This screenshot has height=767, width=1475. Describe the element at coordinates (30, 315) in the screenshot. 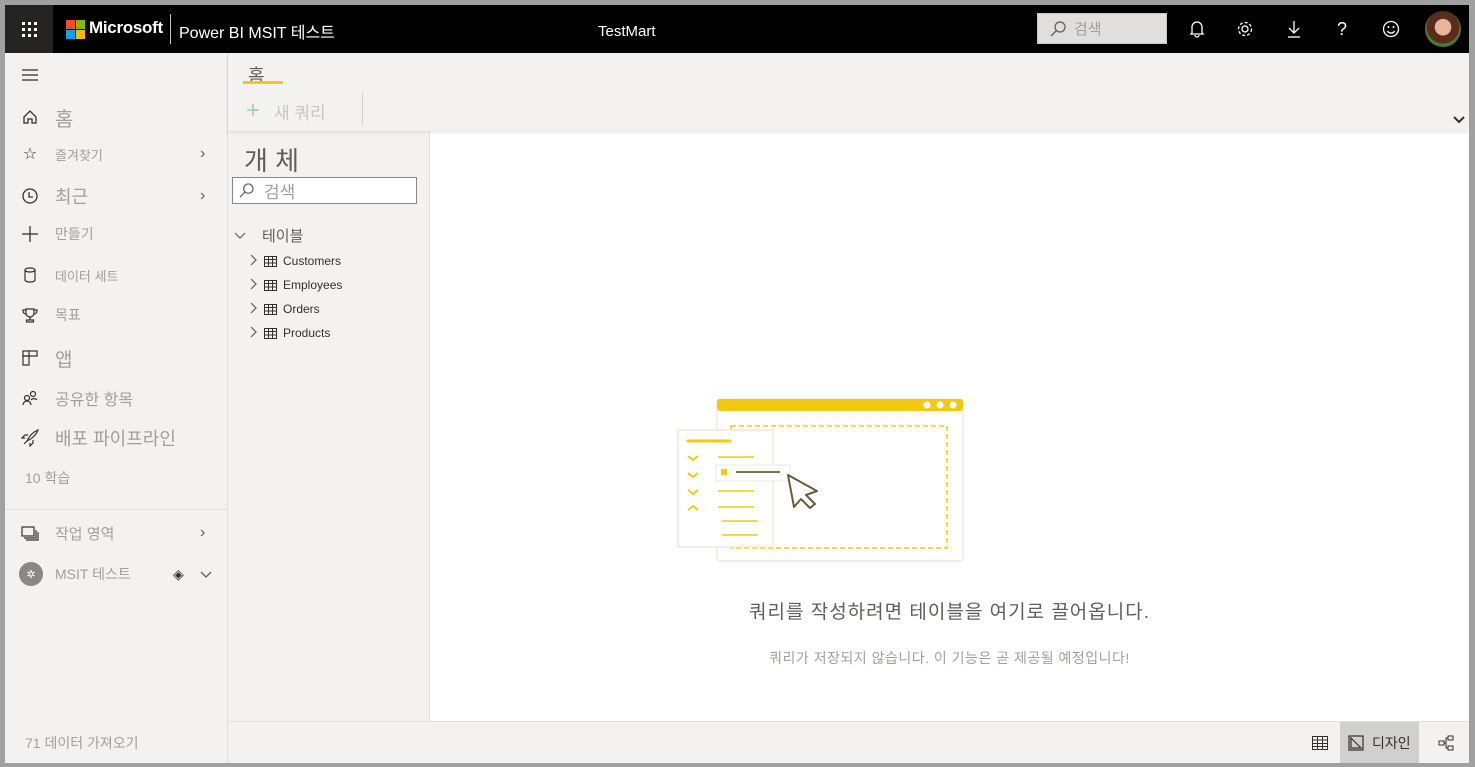

I see `trophy-icon` at that location.